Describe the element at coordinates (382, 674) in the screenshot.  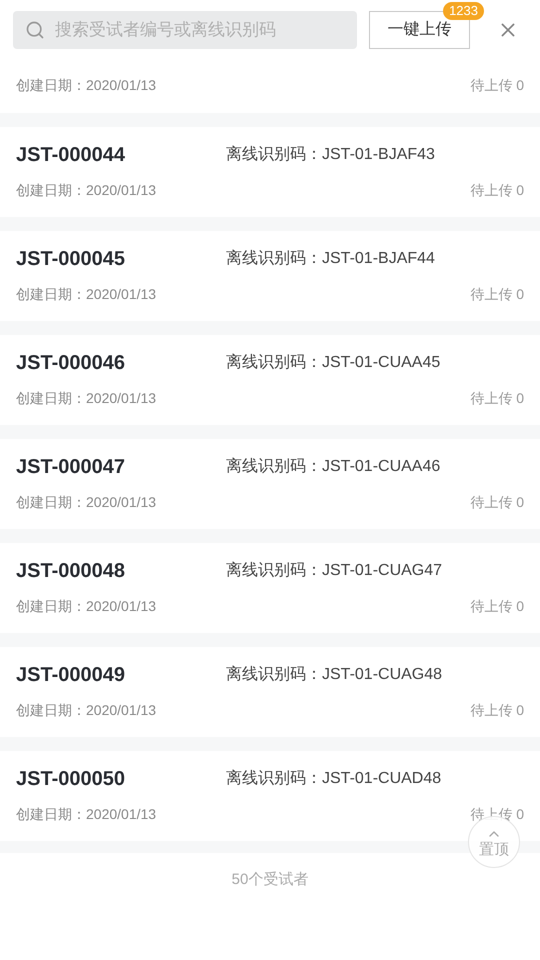
I see `offline-code: JST-01-CUAG48` at that location.